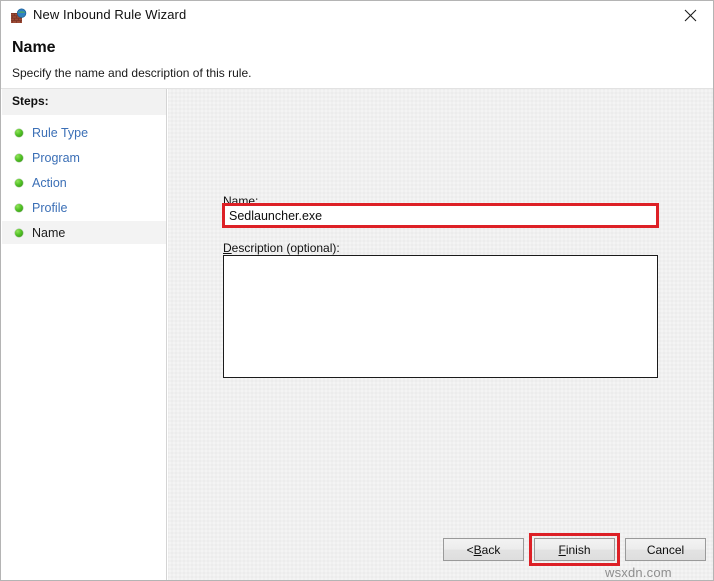 The height and width of the screenshot is (581, 714). I want to click on description-label-rest: escription (optional):, so click(285, 248).